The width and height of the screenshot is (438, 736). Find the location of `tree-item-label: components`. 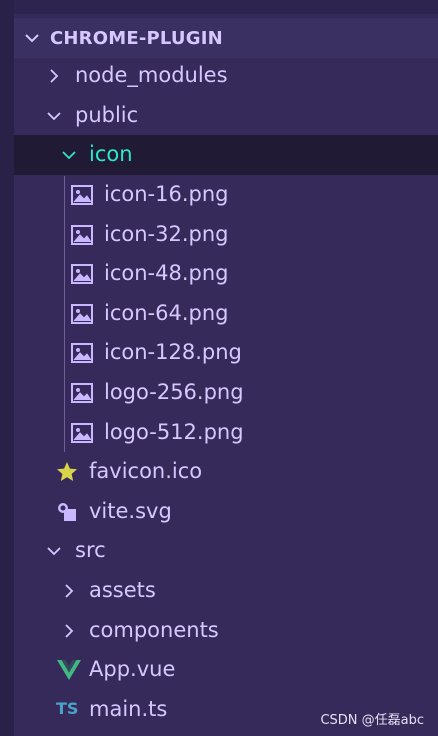

tree-item-label: components is located at coordinates (154, 630).